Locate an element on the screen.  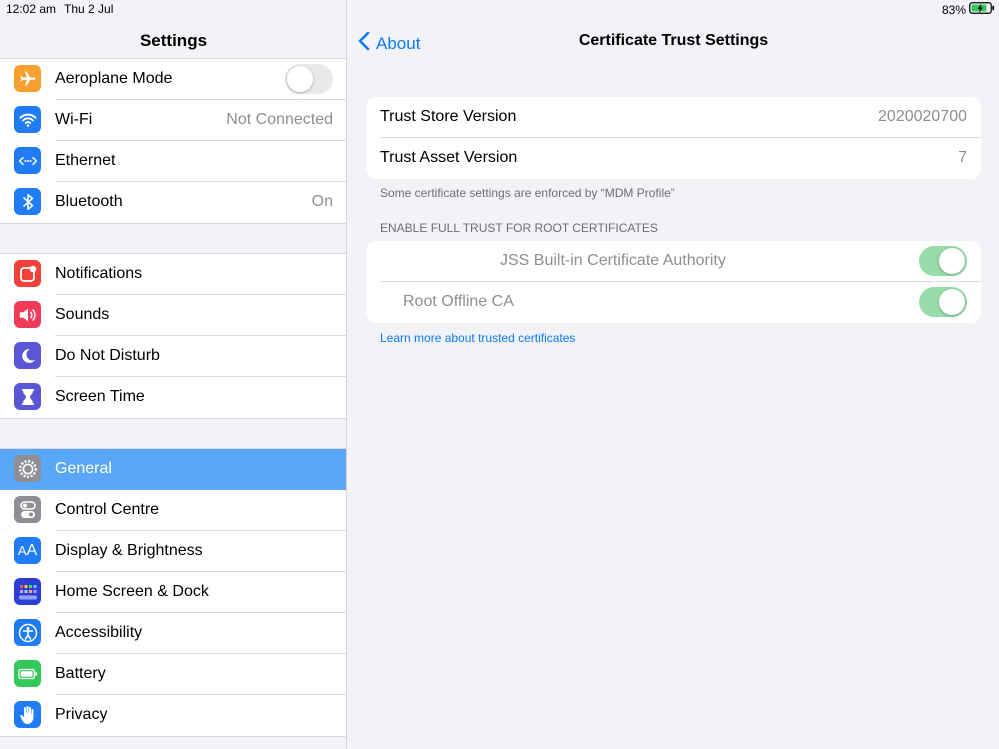
moon-icon is located at coordinates (27, 355).